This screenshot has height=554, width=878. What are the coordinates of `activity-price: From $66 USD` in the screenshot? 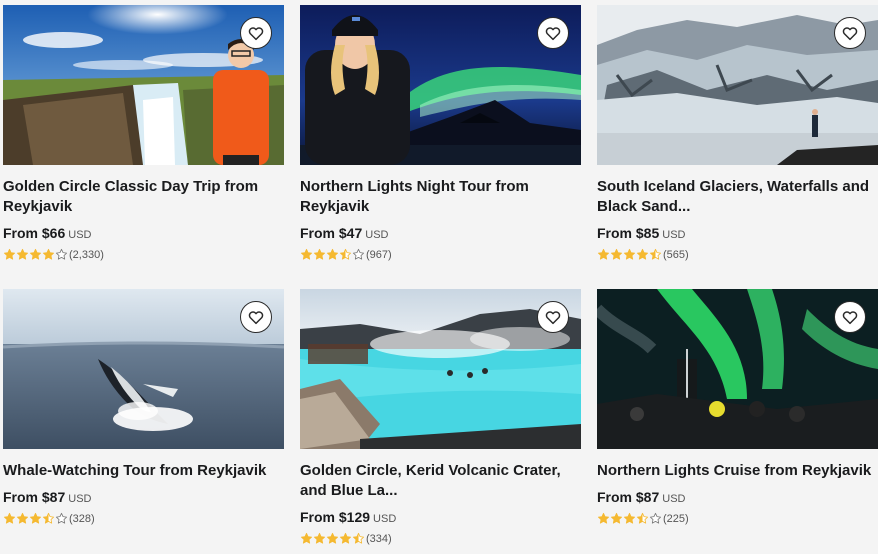 It's located at (143, 234).